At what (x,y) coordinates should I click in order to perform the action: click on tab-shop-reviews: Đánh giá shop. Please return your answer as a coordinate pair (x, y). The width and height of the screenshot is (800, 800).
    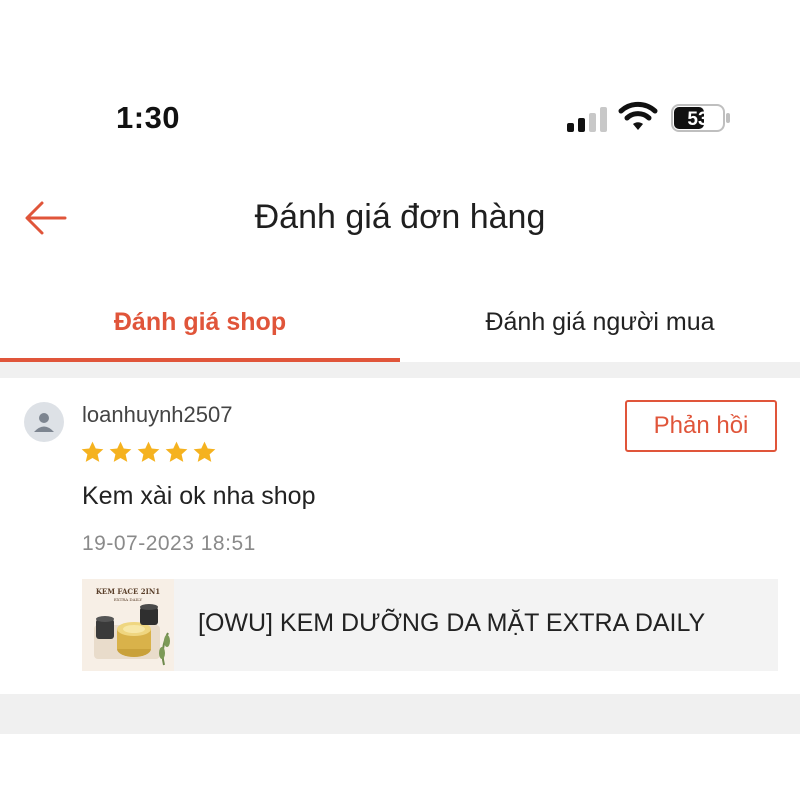
    Looking at the image, I should click on (200, 322).